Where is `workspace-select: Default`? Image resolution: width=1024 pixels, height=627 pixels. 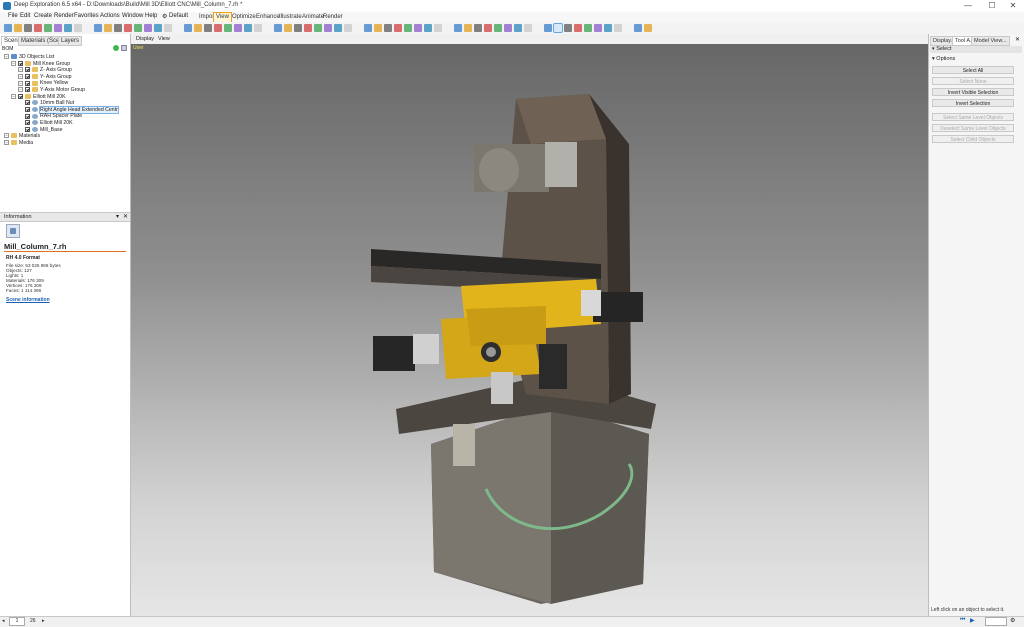 workspace-select: Default is located at coordinates (178, 16).